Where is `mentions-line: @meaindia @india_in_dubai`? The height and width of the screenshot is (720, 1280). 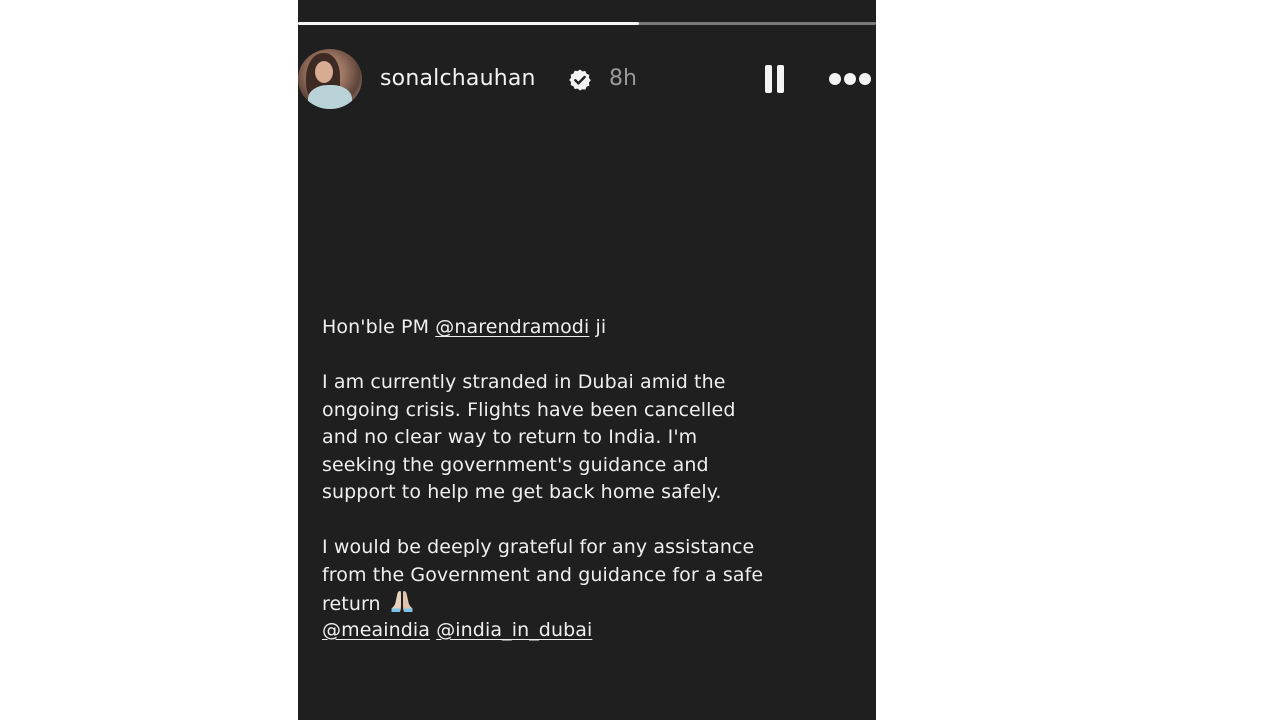 mentions-line: @meaindia @india_in_dubai is located at coordinates (599, 631).